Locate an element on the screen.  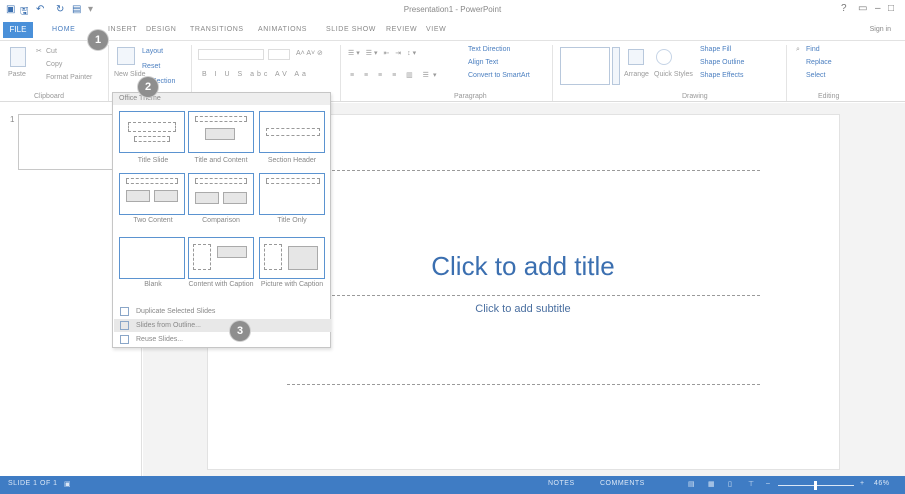
tab-home: HOME is located at coordinates (63, 29).